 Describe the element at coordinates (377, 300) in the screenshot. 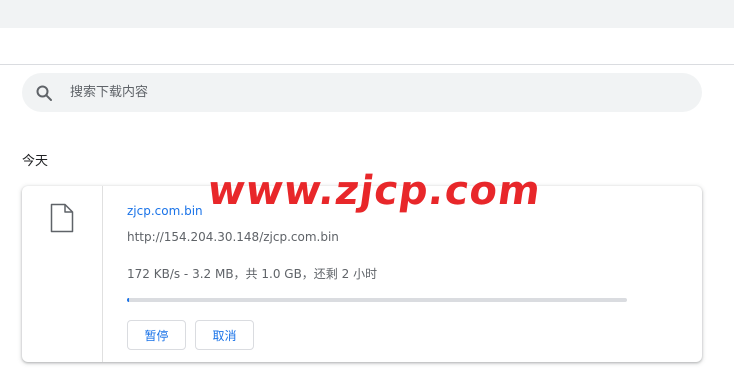

I see `download-progress-bar` at that location.